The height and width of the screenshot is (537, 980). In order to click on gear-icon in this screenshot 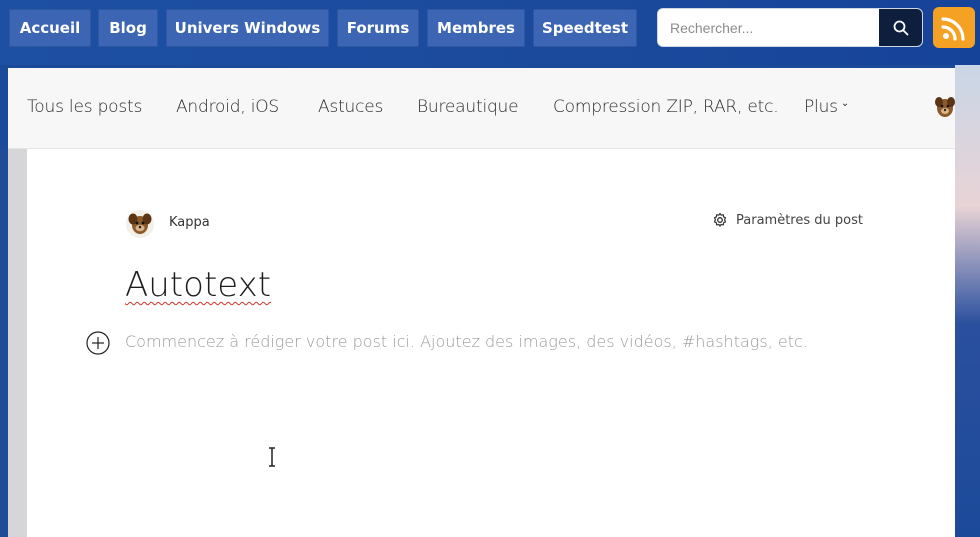, I will do `click(720, 219)`.